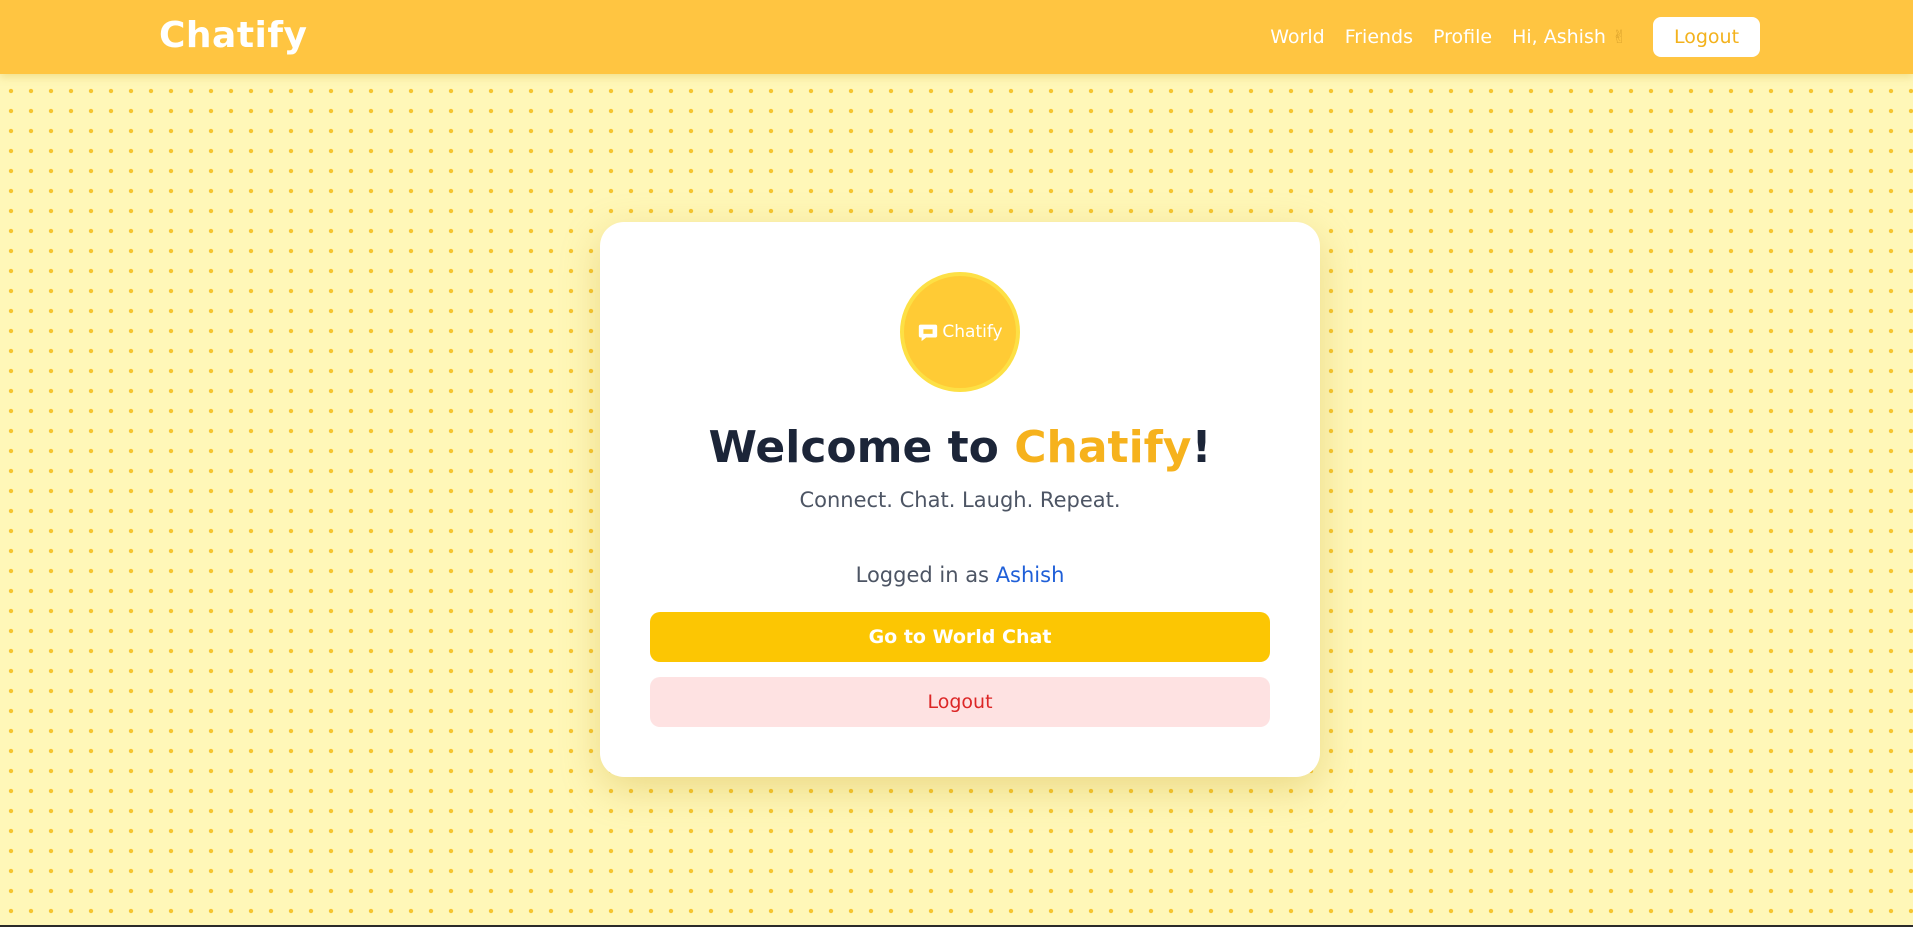  I want to click on logged-in-status: Logged in as Ashish, so click(960, 575).